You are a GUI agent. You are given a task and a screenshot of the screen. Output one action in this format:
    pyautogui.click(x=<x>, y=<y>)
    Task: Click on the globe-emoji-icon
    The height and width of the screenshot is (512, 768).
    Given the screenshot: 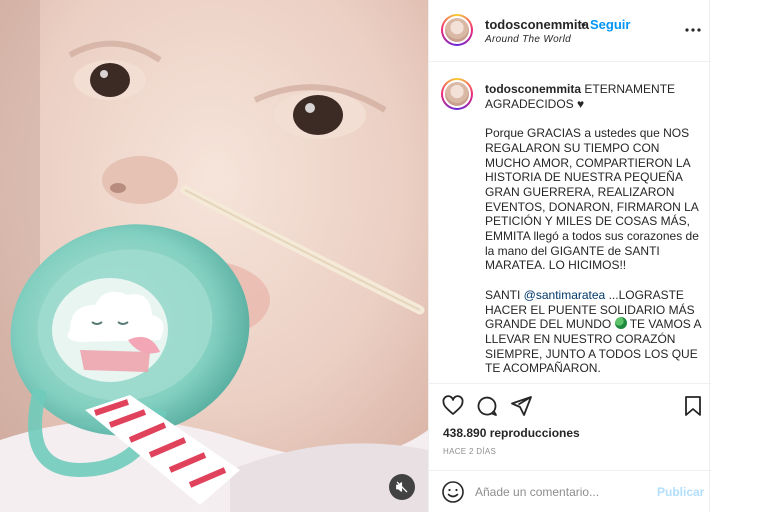 What is the action you would take?
    pyautogui.click(x=620, y=323)
    